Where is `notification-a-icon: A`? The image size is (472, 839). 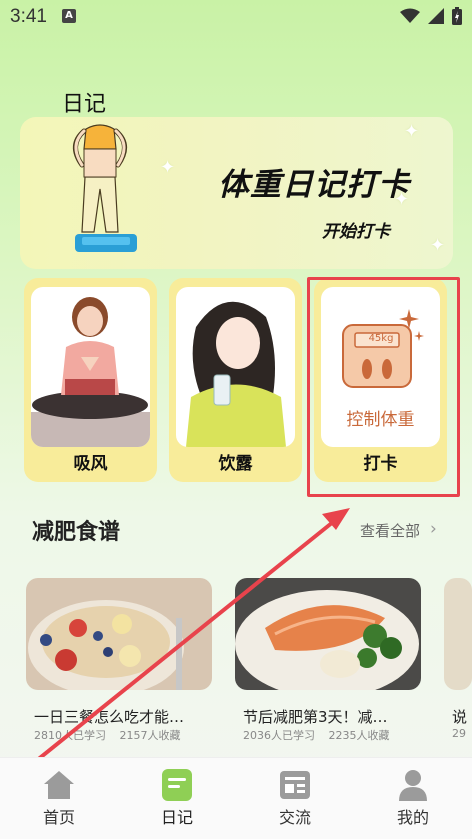
notification-a-icon: A is located at coordinates (69, 16).